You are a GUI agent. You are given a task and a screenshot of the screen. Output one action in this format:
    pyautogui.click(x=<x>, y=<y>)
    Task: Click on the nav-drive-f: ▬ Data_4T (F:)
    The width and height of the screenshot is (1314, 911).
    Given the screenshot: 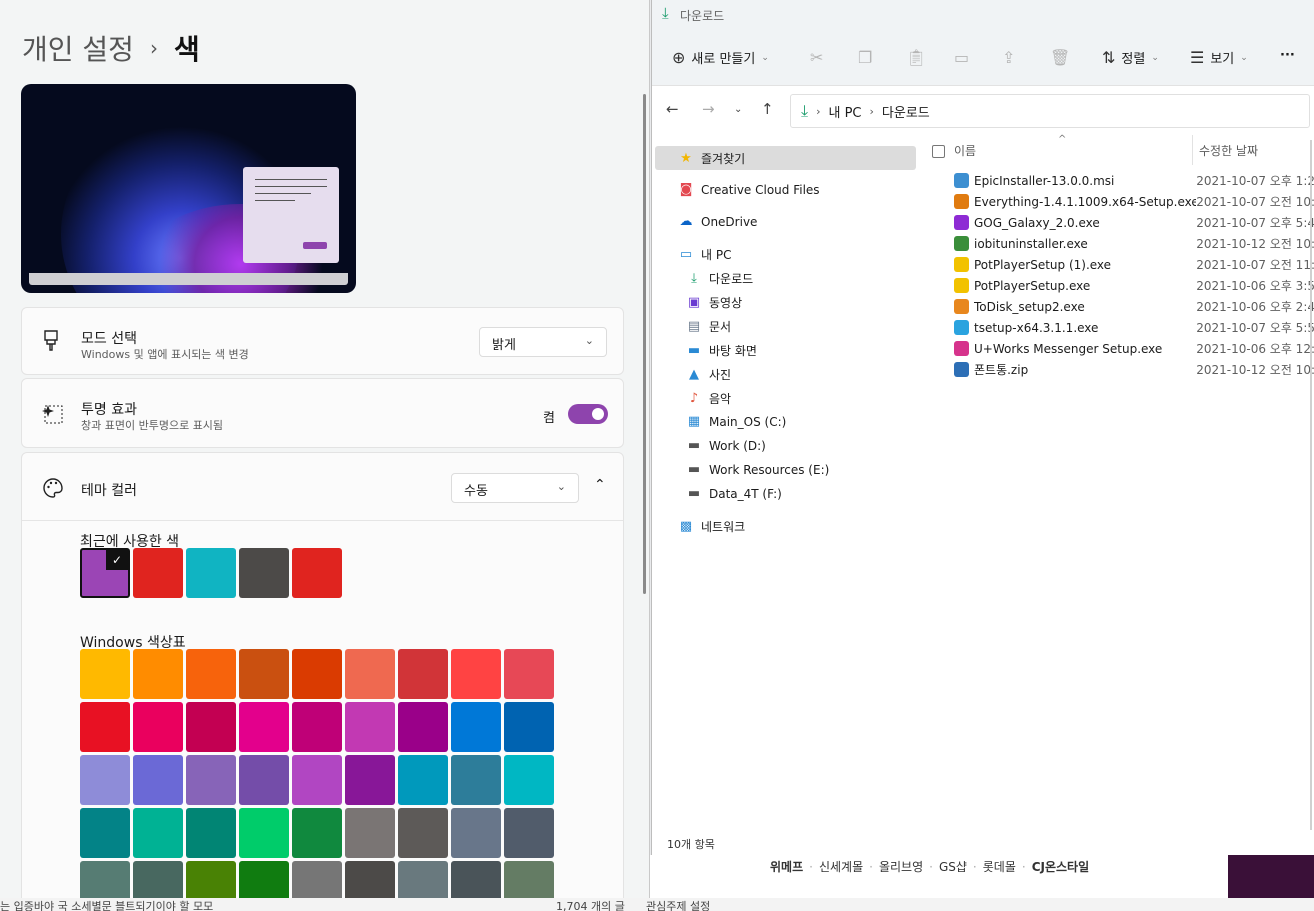 What is the action you would take?
    pyautogui.click(x=734, y=493)
    